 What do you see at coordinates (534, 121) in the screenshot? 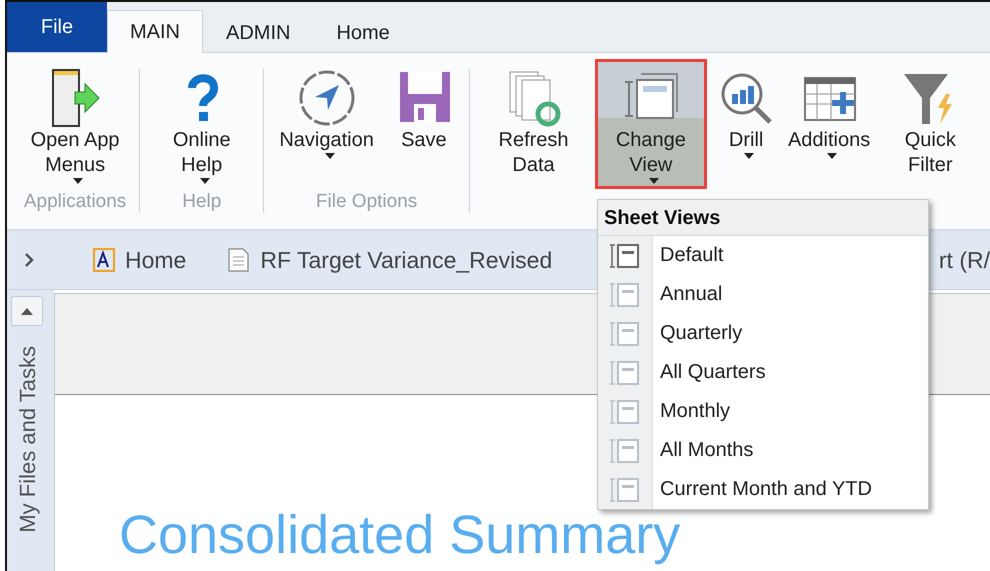
I see `ribbon-button: Refresh Data` at bounding box center [534, 121].